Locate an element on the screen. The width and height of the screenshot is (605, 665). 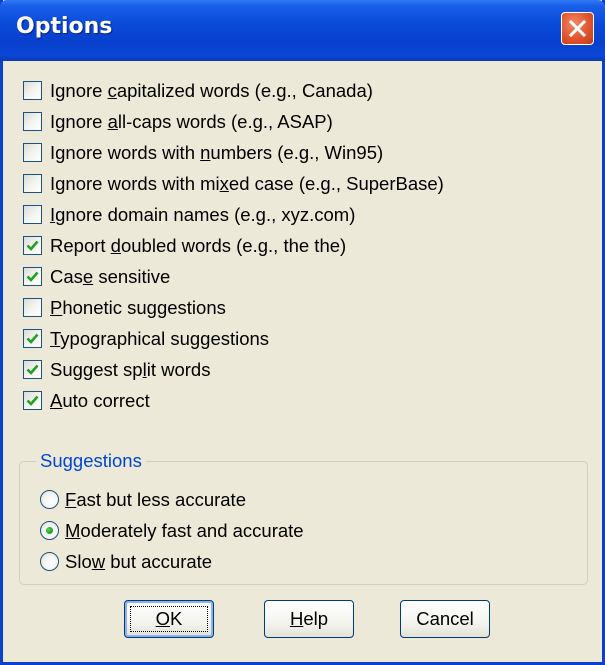
close-x-icon is located at coordinates (577, 28).